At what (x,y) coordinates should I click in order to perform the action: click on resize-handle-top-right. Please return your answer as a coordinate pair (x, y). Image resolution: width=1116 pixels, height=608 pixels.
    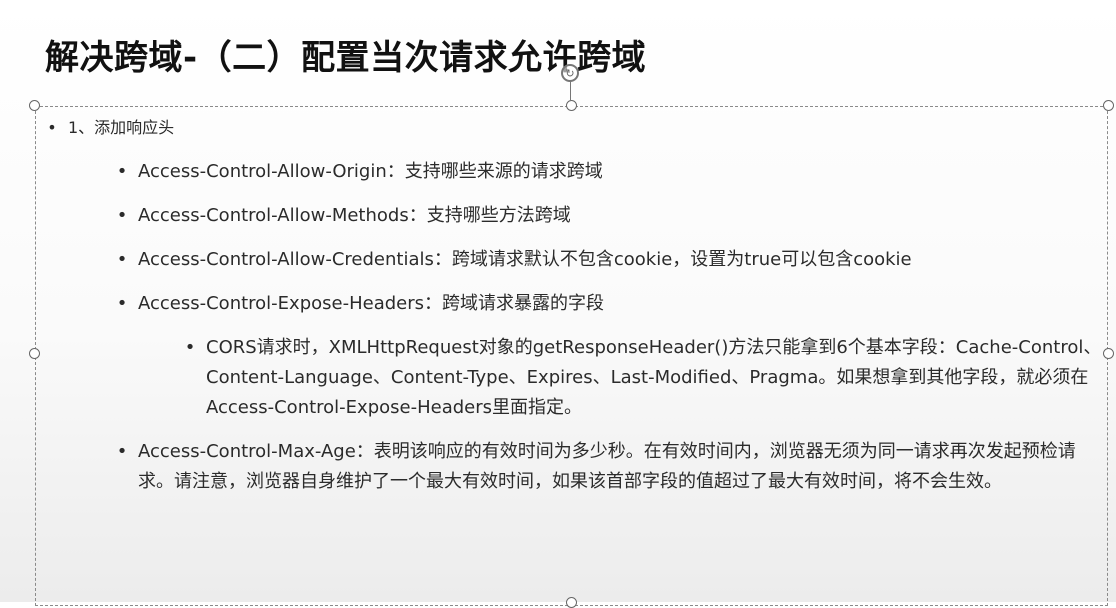
    Looking at the image, I should click on (1108, 105).